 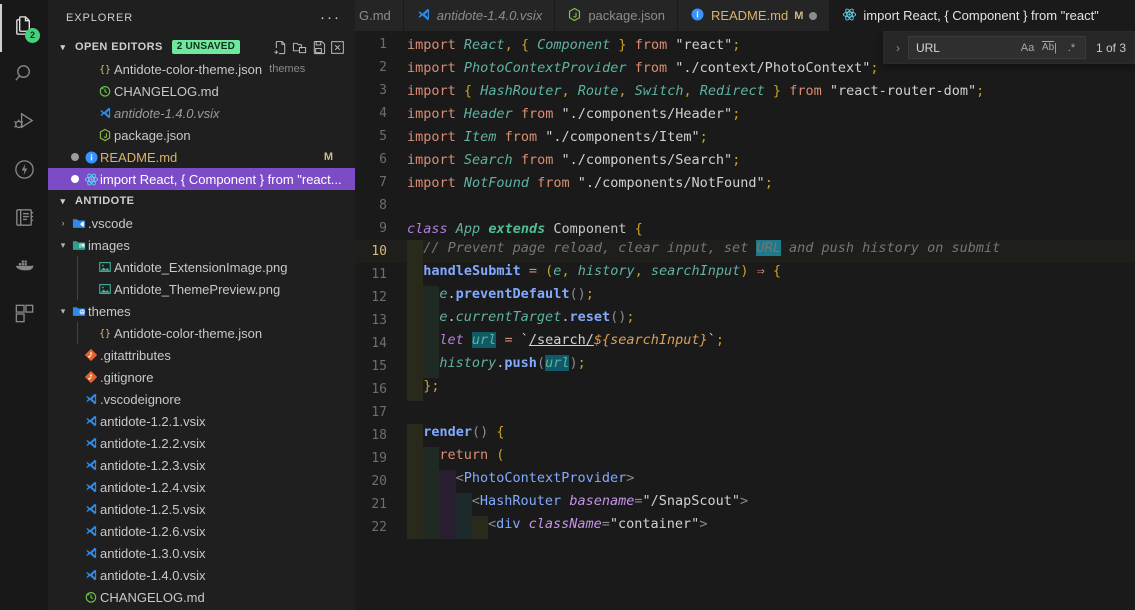 I want to click on line-number: 18, so click(x=379, y=435).